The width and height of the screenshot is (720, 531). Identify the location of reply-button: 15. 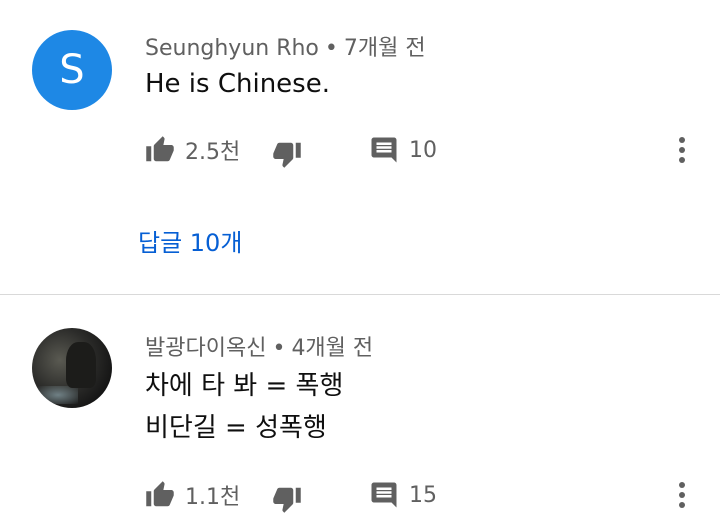
(403, 495).